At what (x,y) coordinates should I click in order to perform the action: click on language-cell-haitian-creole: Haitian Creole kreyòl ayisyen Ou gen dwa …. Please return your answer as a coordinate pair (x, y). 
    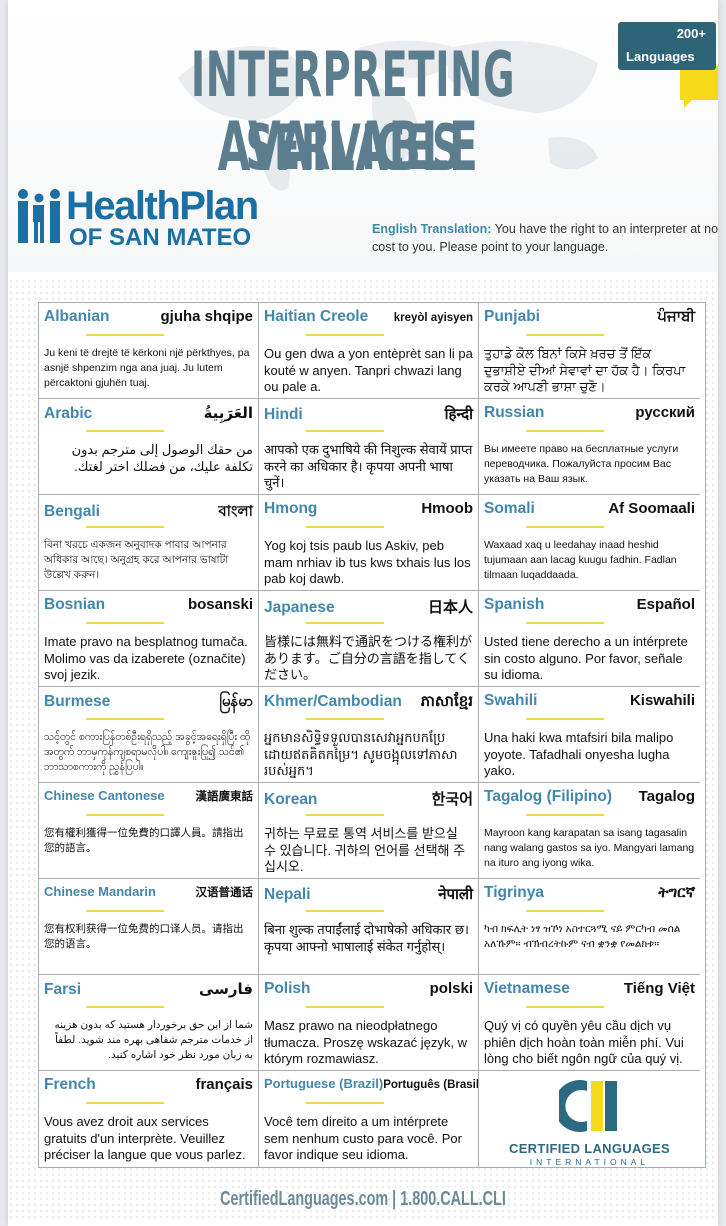
    Looking at the image, I should click on (369, 351).